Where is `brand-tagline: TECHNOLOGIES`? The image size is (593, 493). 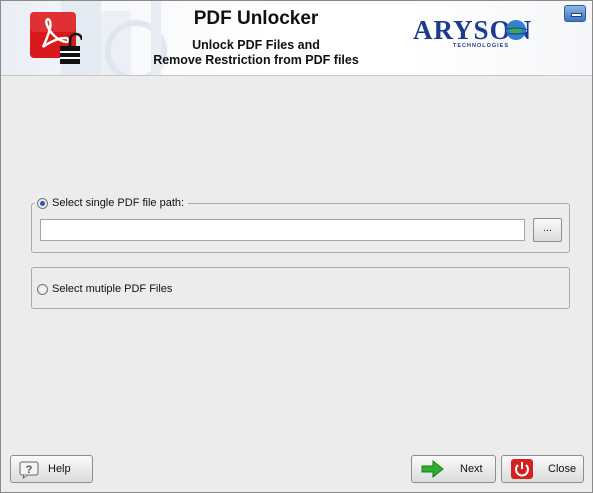 brand-tagline: TECHNOLOGIES is located at coordinates (481, 46).